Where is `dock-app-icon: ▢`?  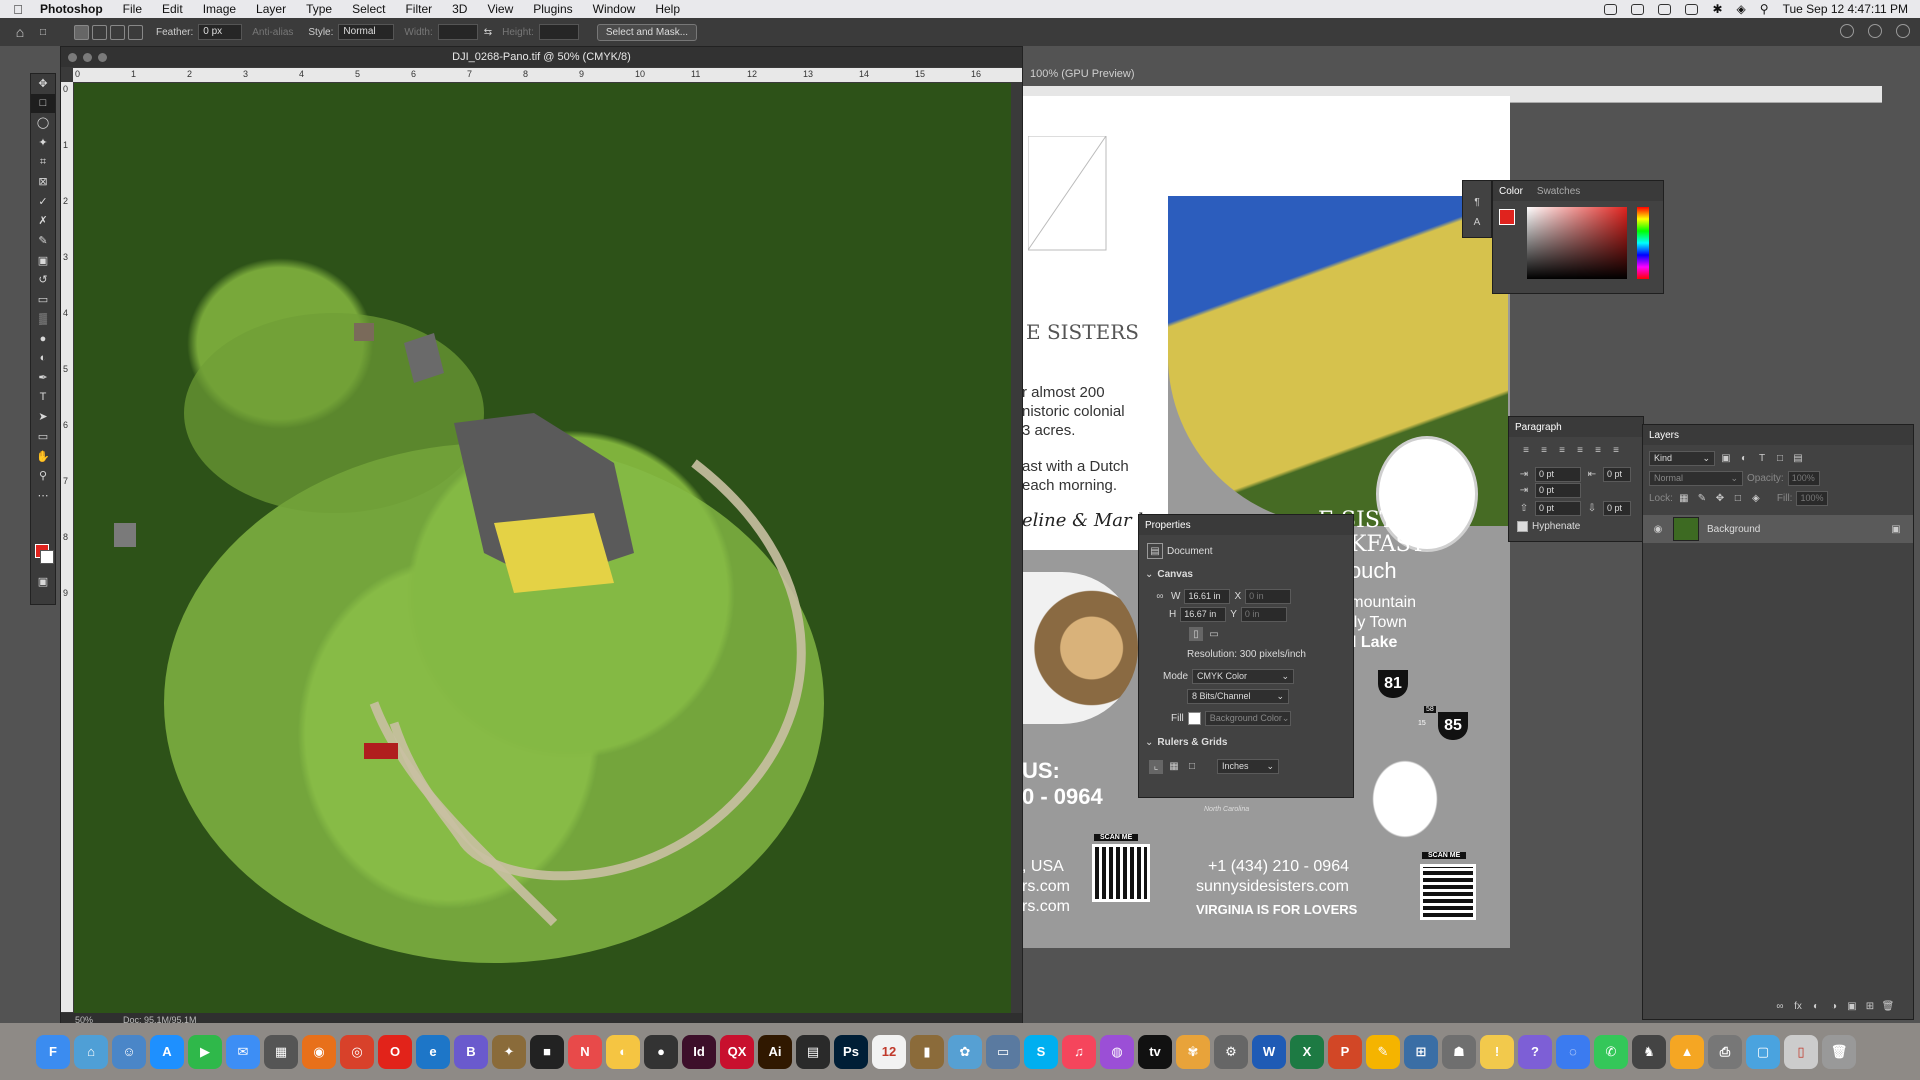 dock-app-icon: ▢ is located at coordinates (1763, 1051).